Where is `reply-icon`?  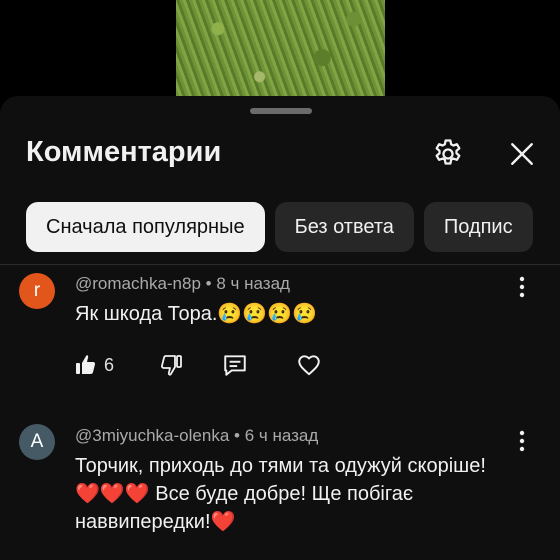 reply-icon is located at coordinates (235, 365).